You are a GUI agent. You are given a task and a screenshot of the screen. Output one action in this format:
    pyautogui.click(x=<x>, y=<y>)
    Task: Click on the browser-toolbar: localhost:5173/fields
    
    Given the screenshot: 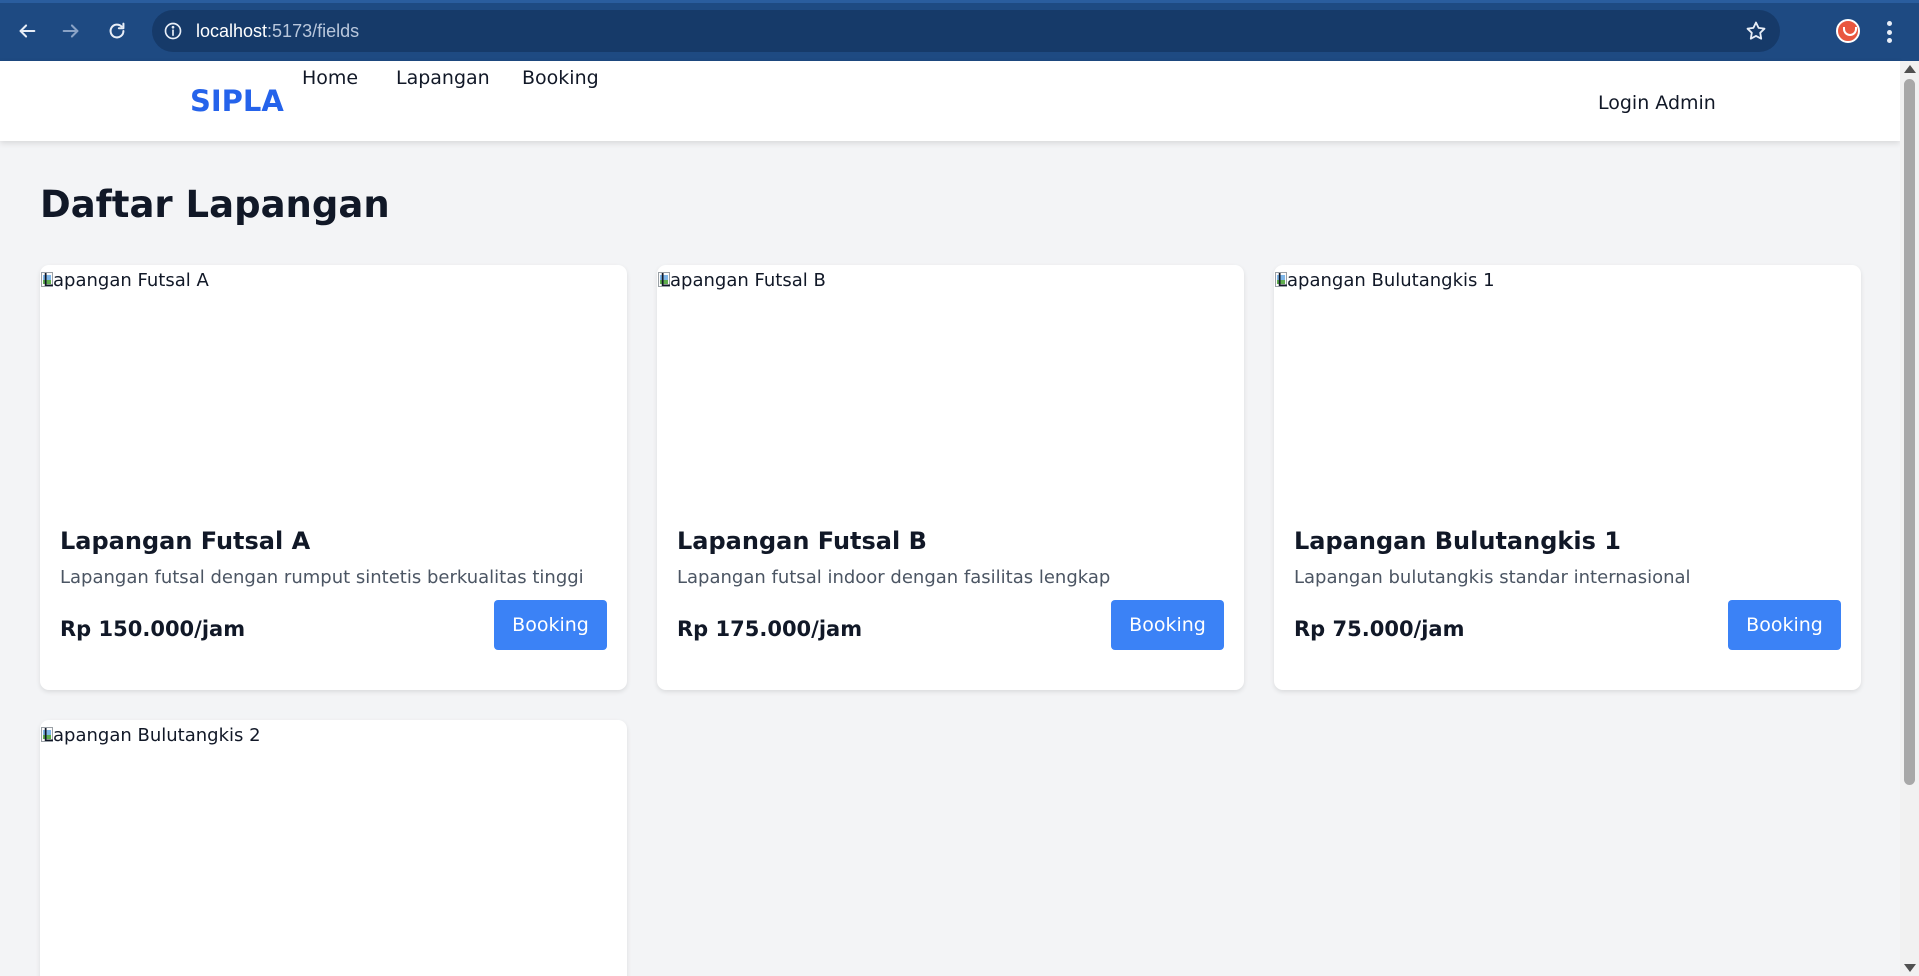 What is the action you would take?
    pyautogui.click(x=959, y=30)
    